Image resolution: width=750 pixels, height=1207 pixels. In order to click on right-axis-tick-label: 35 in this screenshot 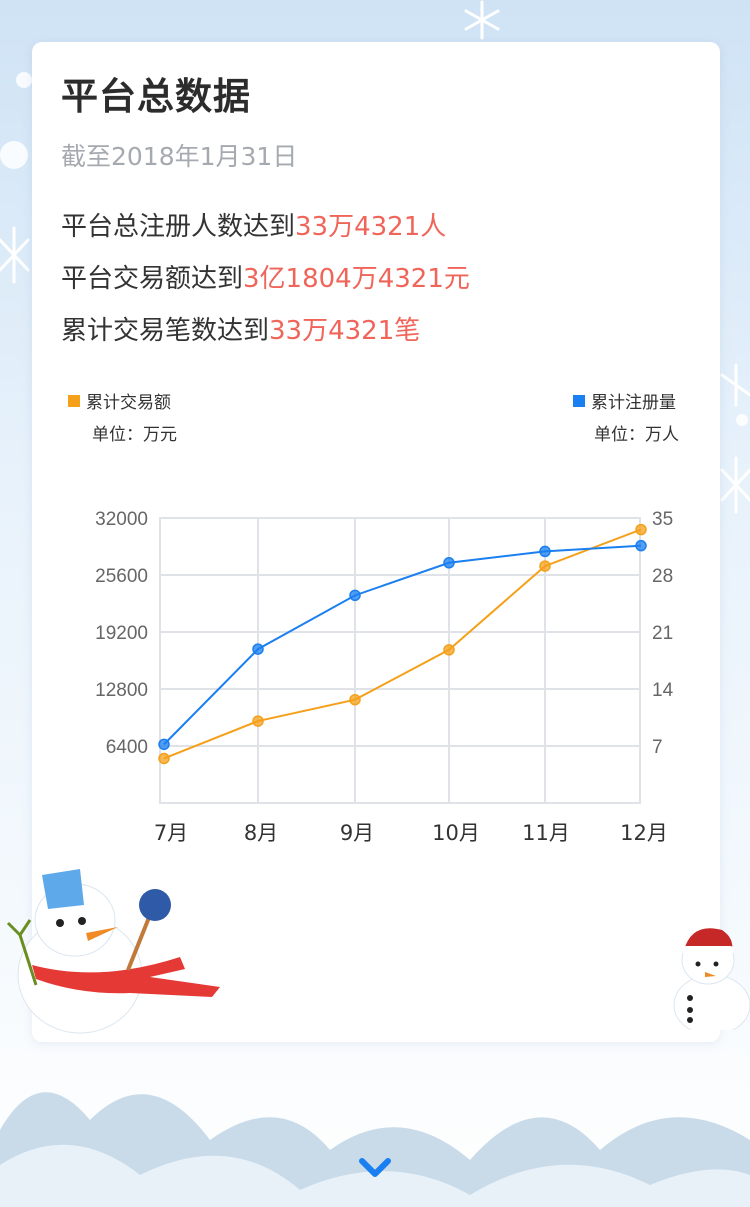, I will do `click(662, 519)`.